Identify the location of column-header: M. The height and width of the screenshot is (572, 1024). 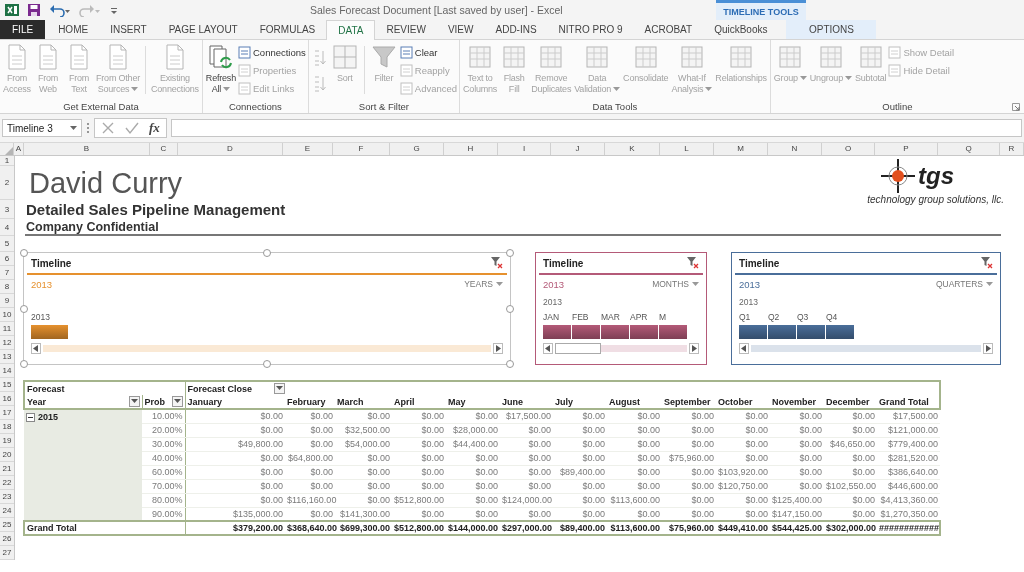
(741, 149).